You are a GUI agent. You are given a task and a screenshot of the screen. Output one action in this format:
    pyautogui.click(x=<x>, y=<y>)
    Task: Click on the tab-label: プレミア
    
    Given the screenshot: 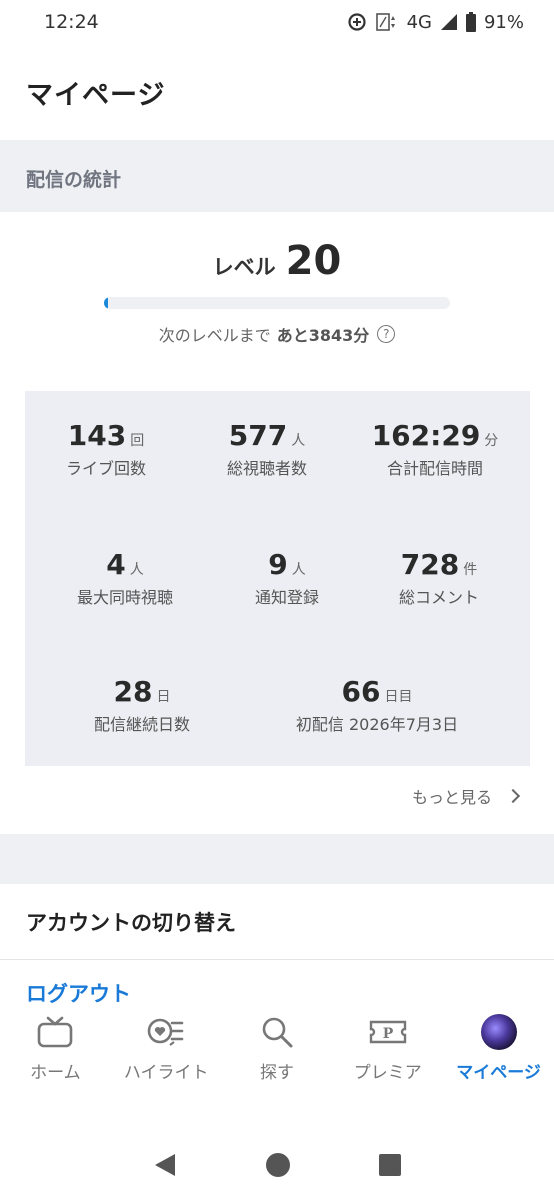 What is the action you would take?
    pyautogui.click(x=387, y=1073)
    